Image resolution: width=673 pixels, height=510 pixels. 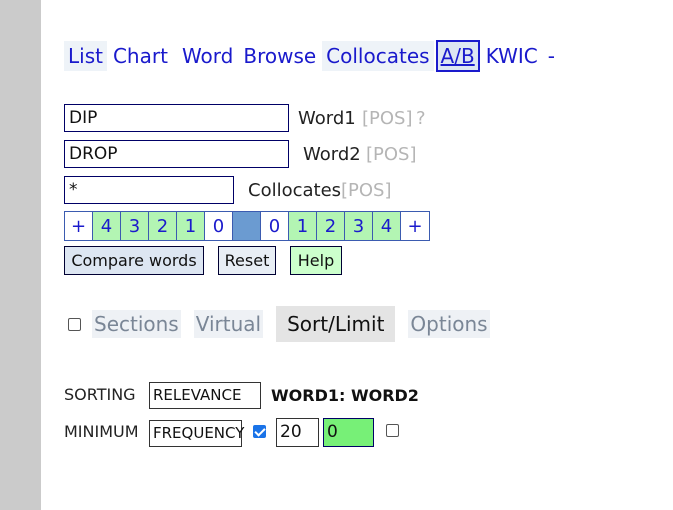 I want to click on context-right-2: 2, so click(x=331, y=226).